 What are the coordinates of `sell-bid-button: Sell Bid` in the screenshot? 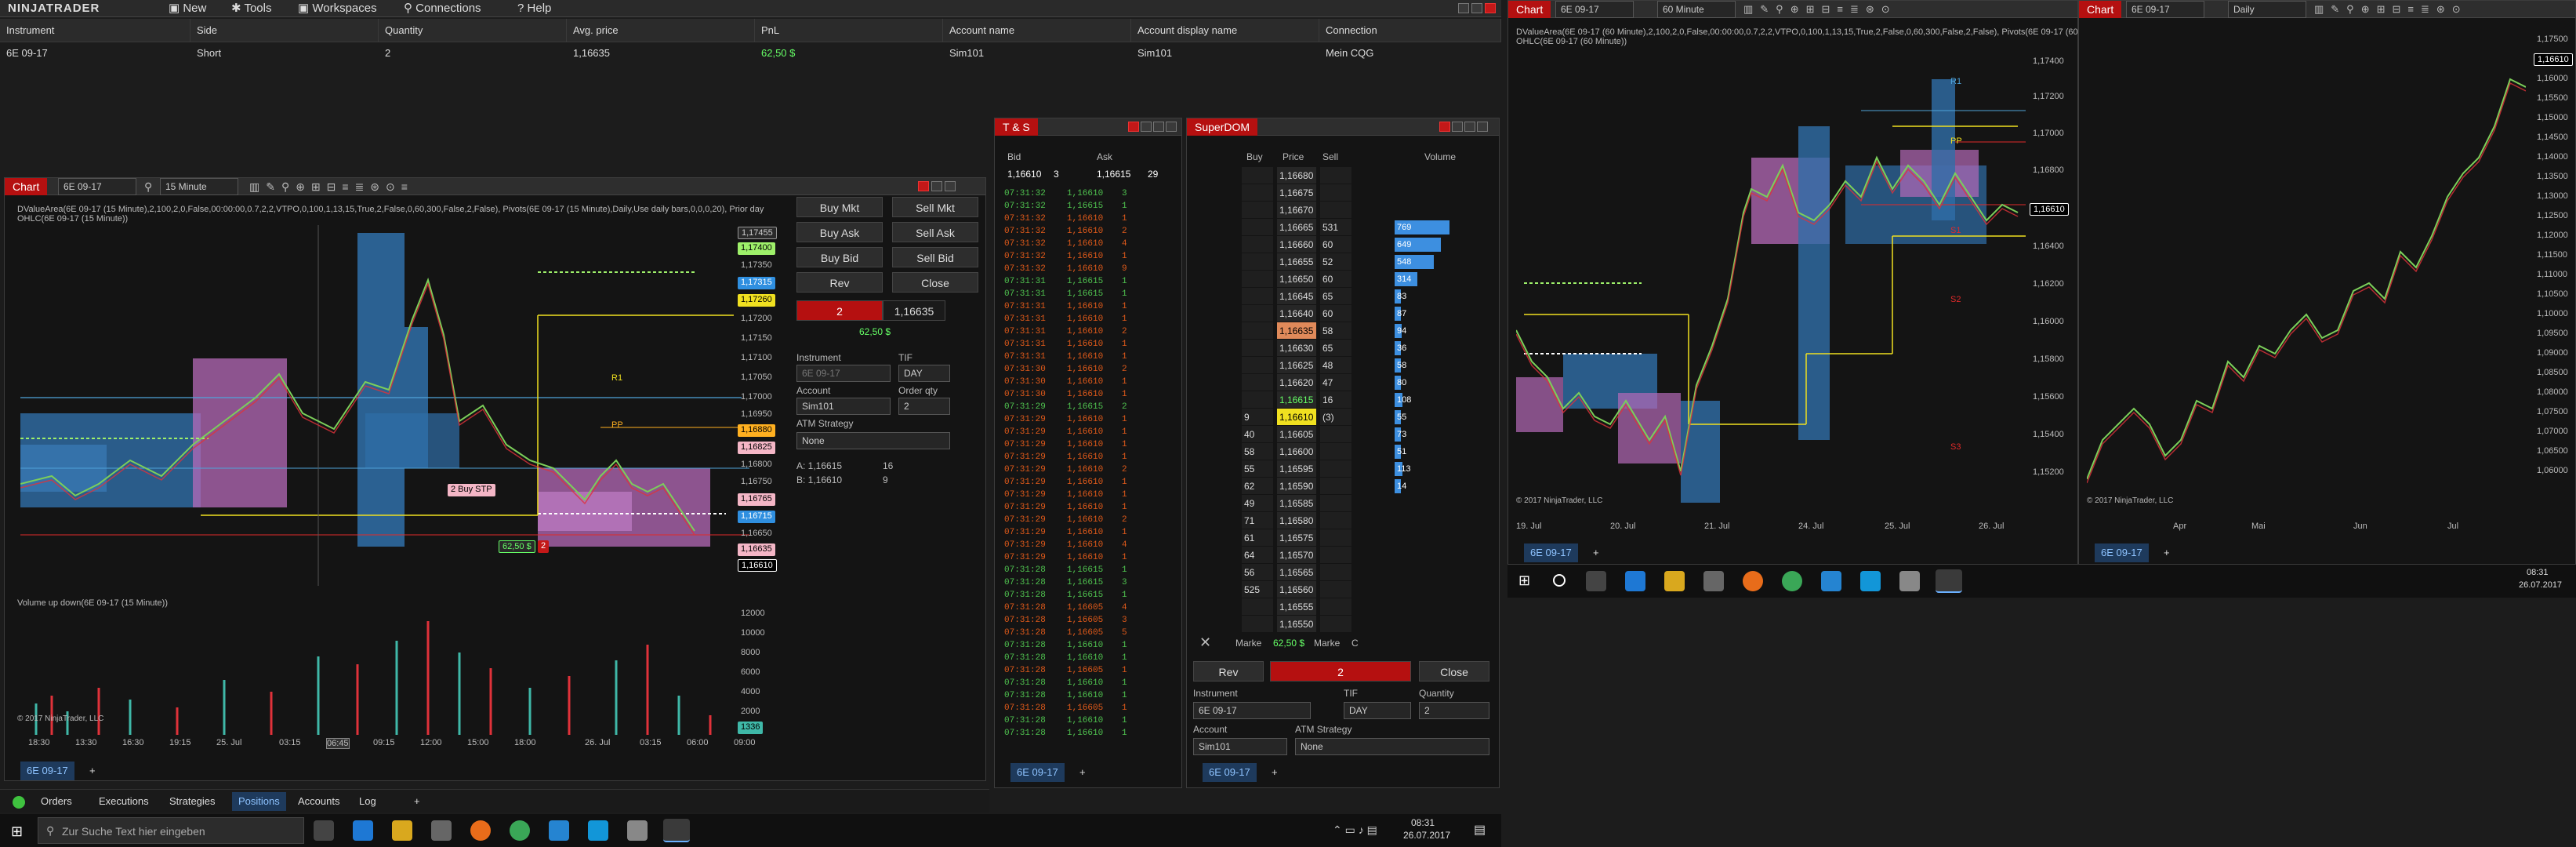 It's located at (935, 257).